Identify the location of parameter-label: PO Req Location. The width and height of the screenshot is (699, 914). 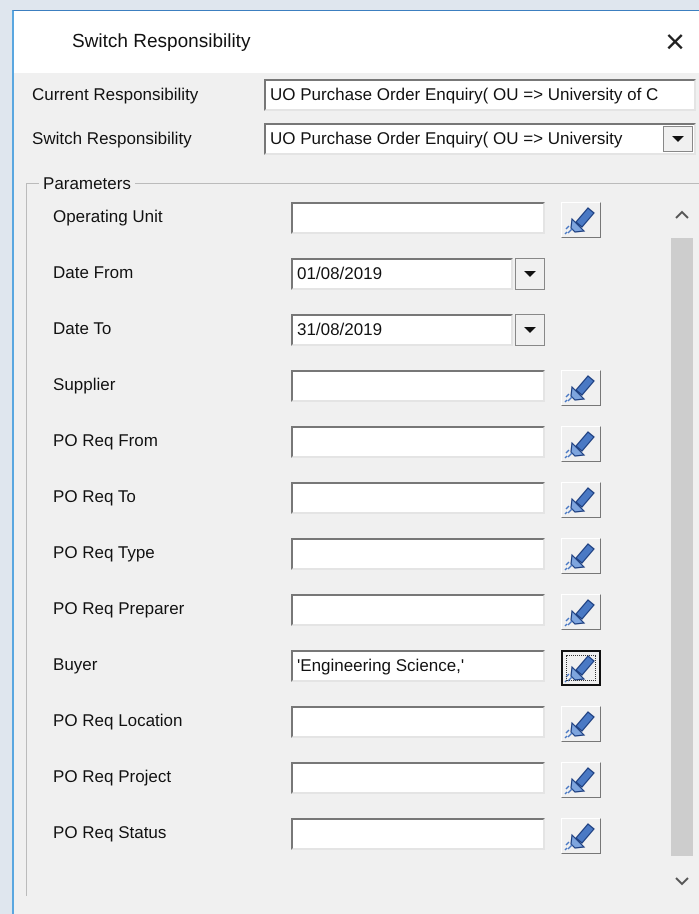
(118, 721).